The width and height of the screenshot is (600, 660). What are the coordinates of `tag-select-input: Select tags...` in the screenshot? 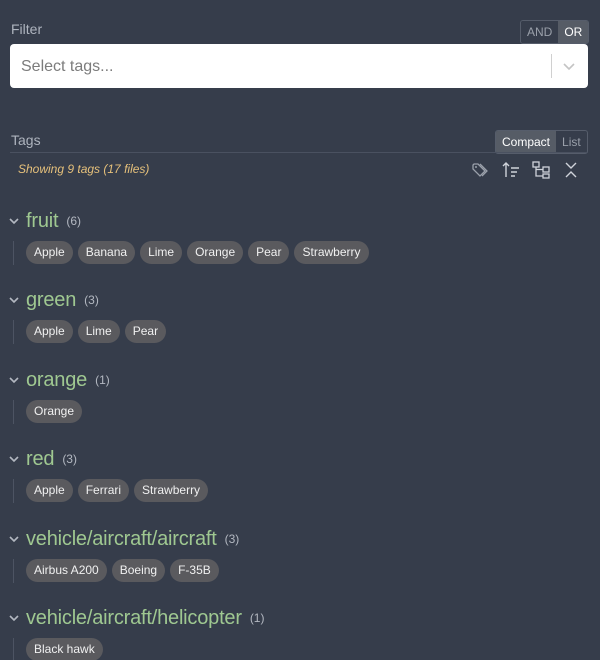 It's located at (299, 66).